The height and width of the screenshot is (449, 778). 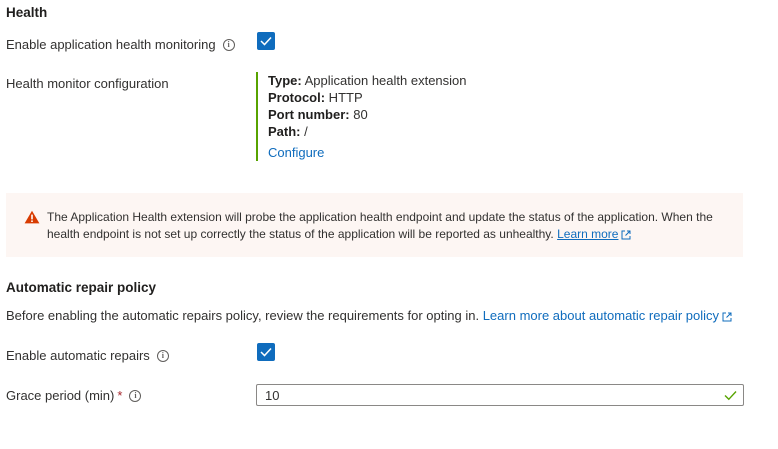 I want to click on config-protocol-key: Protocol:, so click(x=297, y=97).